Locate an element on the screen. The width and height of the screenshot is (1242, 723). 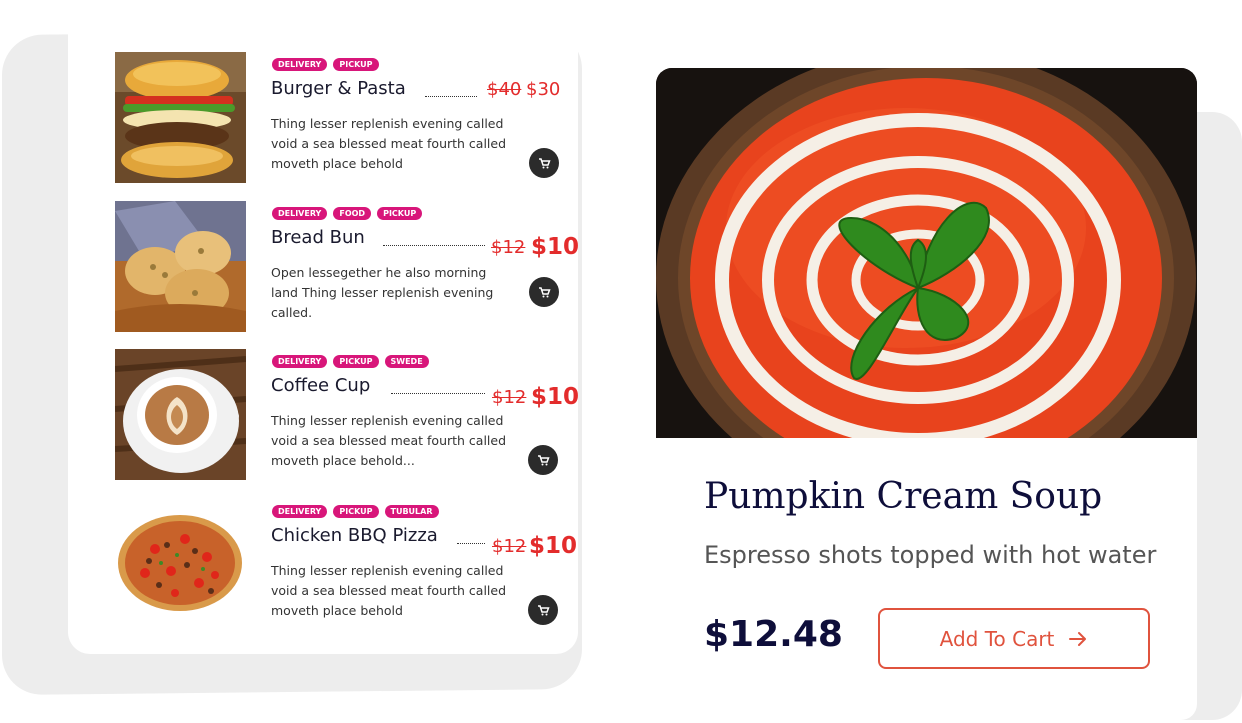
old-price: $40 is located at coordinates (504, 89).